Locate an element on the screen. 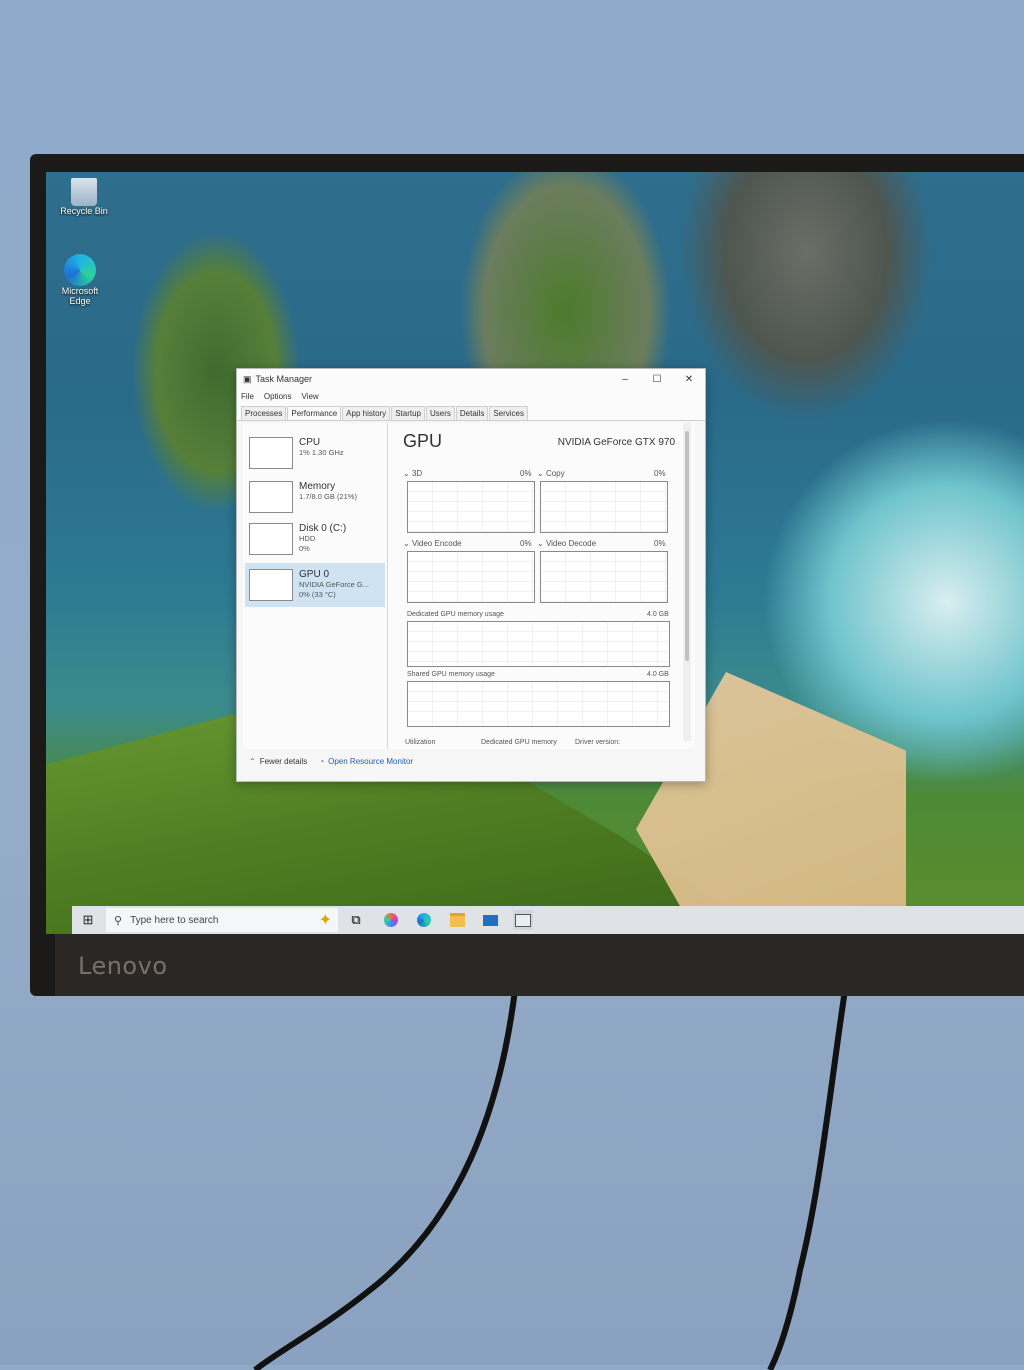 This screenshot has height=1370, width=1024. engine-video-decode-value: 0% is located at coordinates (660, 543).